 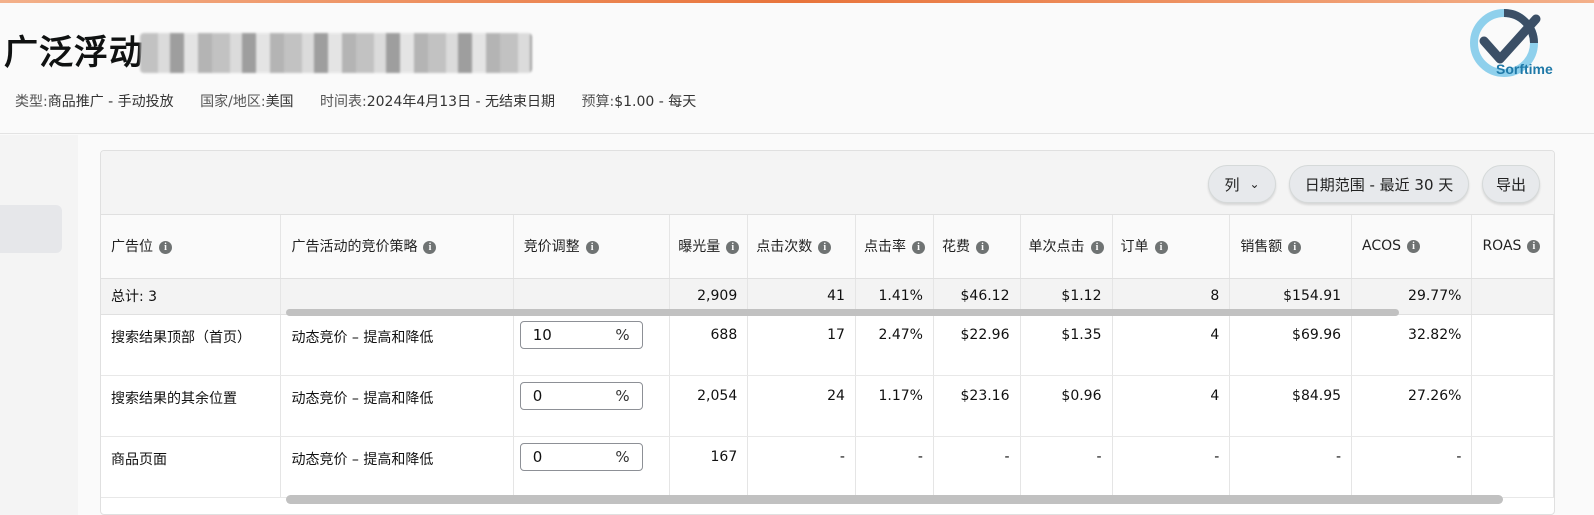 I want to click on header-bid-adjustment: 竞价调整 i, so click(x=592, y=247).